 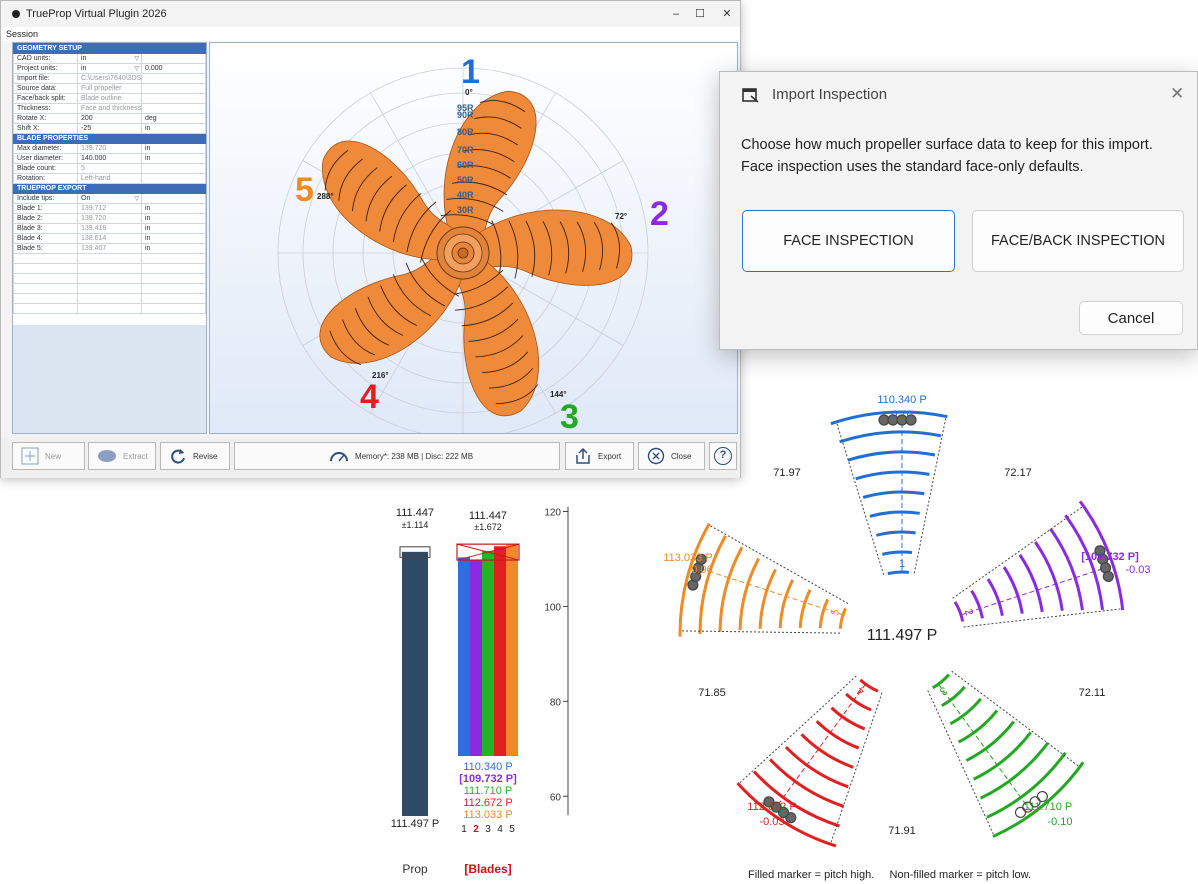 I want to click on revise-button: Revise, so click(x=195, y=456).